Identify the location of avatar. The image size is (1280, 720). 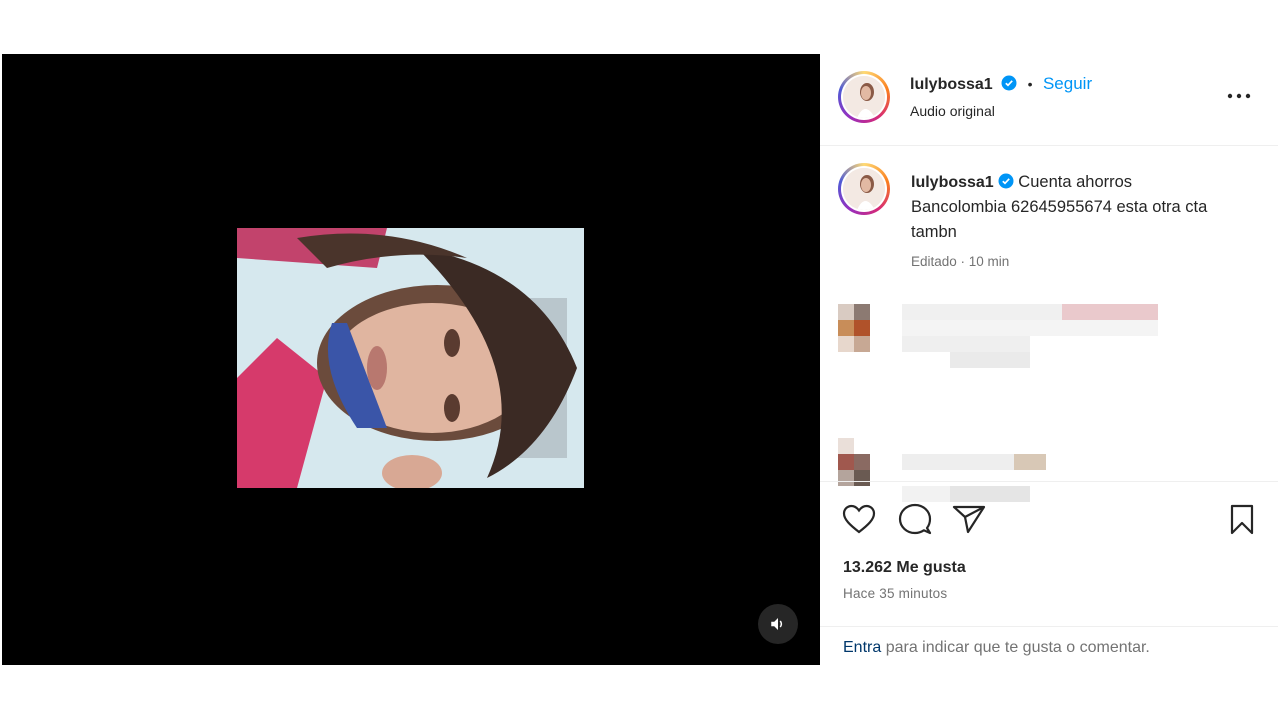
(864, 97).